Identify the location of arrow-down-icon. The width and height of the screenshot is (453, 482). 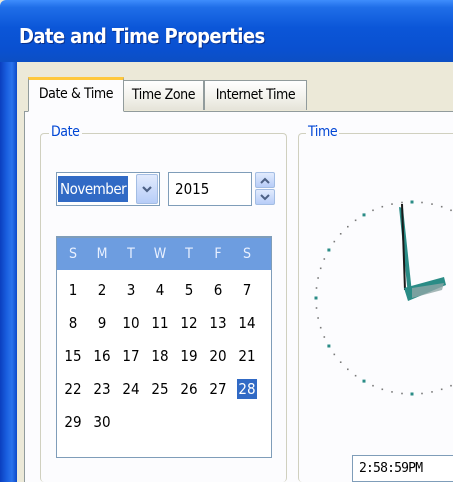
(265, 196).